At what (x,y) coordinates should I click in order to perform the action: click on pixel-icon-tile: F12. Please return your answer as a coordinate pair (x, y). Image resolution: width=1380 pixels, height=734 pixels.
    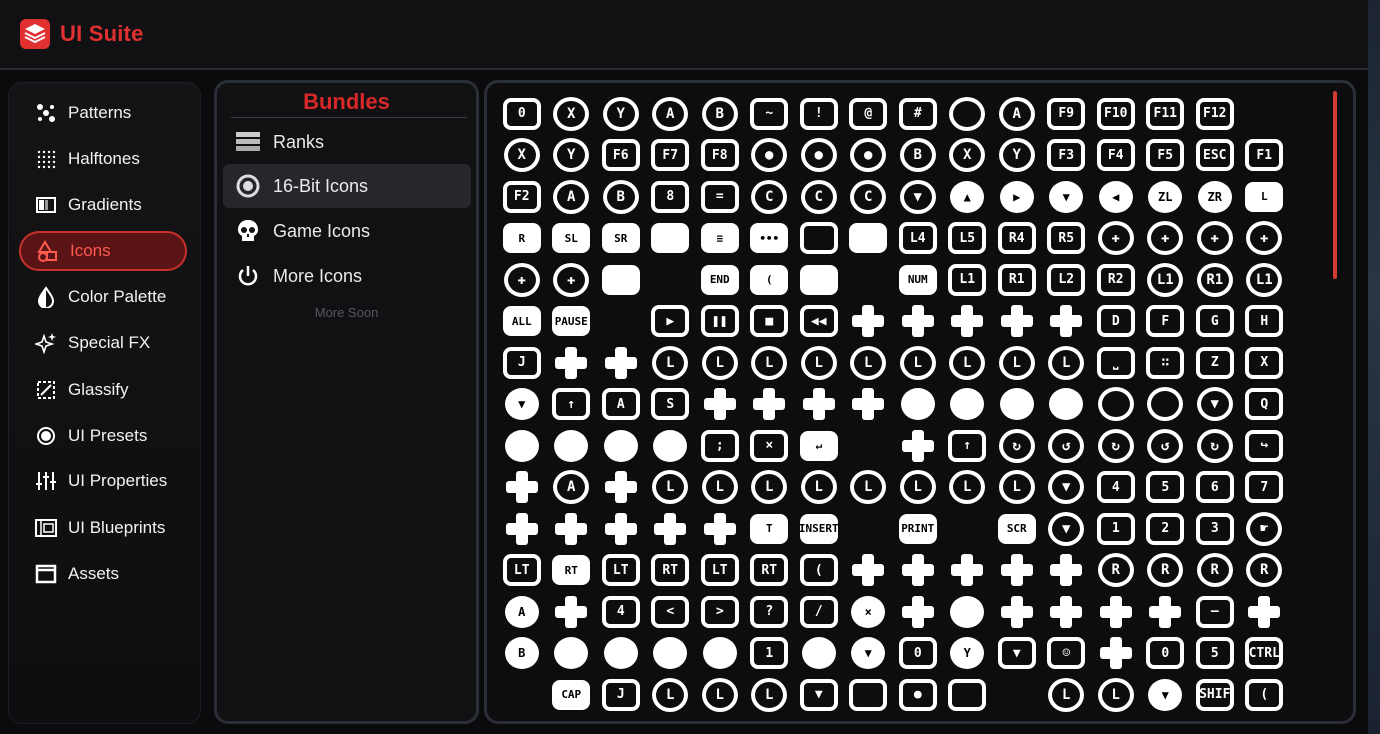
    Looking at the image, I should click on (1215, 114).